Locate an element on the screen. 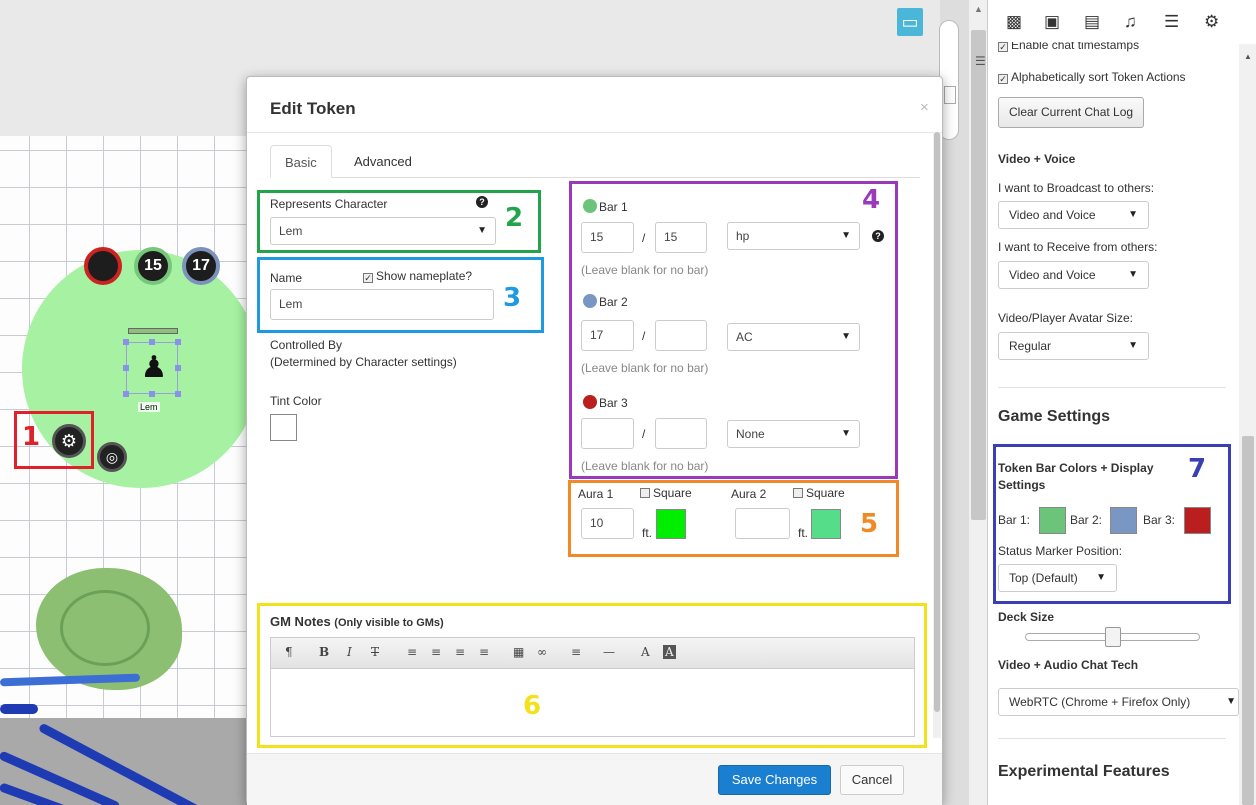 This screenshot has height=805, width=1256. sidebar-tabs: ▩ ▣ ▤ ♫ ☰ ⚙ is located at coordinates (1122, 22).